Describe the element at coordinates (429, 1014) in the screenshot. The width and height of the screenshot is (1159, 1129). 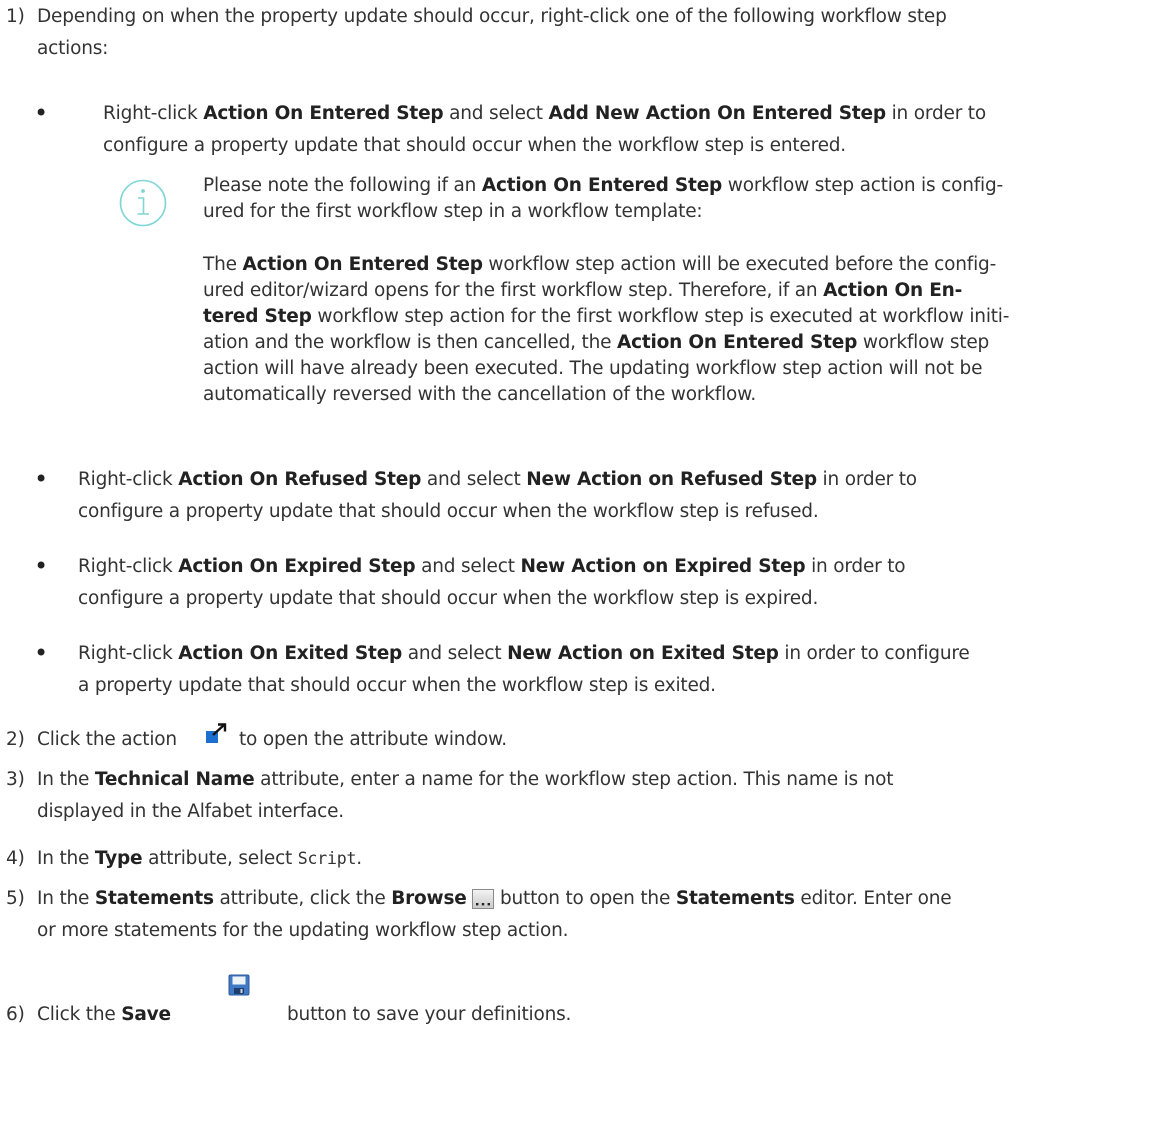
I see `step-text: button to save your definitions.` at that location.